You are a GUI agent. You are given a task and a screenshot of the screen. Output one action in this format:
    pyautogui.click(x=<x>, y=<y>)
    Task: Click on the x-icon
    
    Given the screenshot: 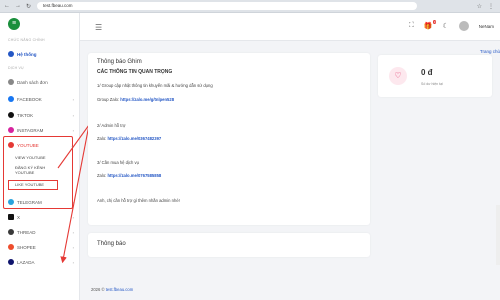 What is the action you would take?
    pyautogui.click(x=11, y=217)
    